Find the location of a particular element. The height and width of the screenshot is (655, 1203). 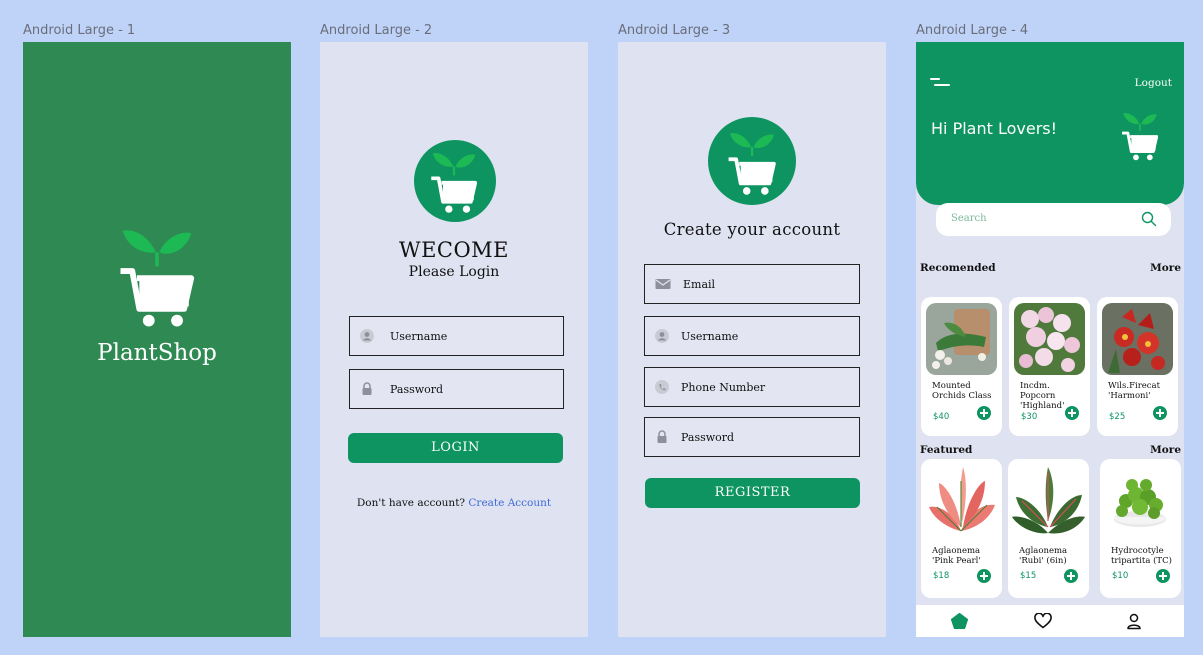

product-card: Wils.Firecat 'Harmoni' $25 is located at coordinates (1137, 366).